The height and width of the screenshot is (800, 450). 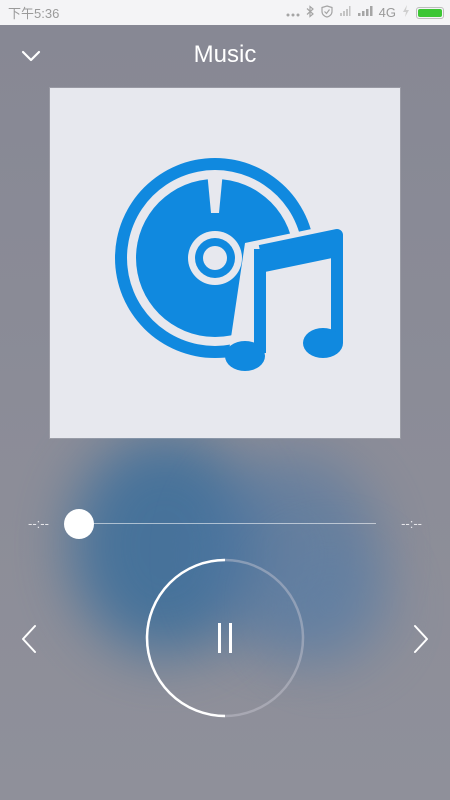 What do you see at coordinates (310, 12) in the screenshot?
I see `bluetooth-icon` at bounding box center [310, 12].